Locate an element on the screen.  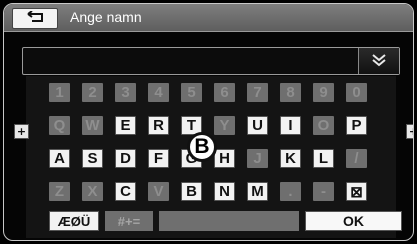
key-1: 1 is located at coordinates (59, 92).